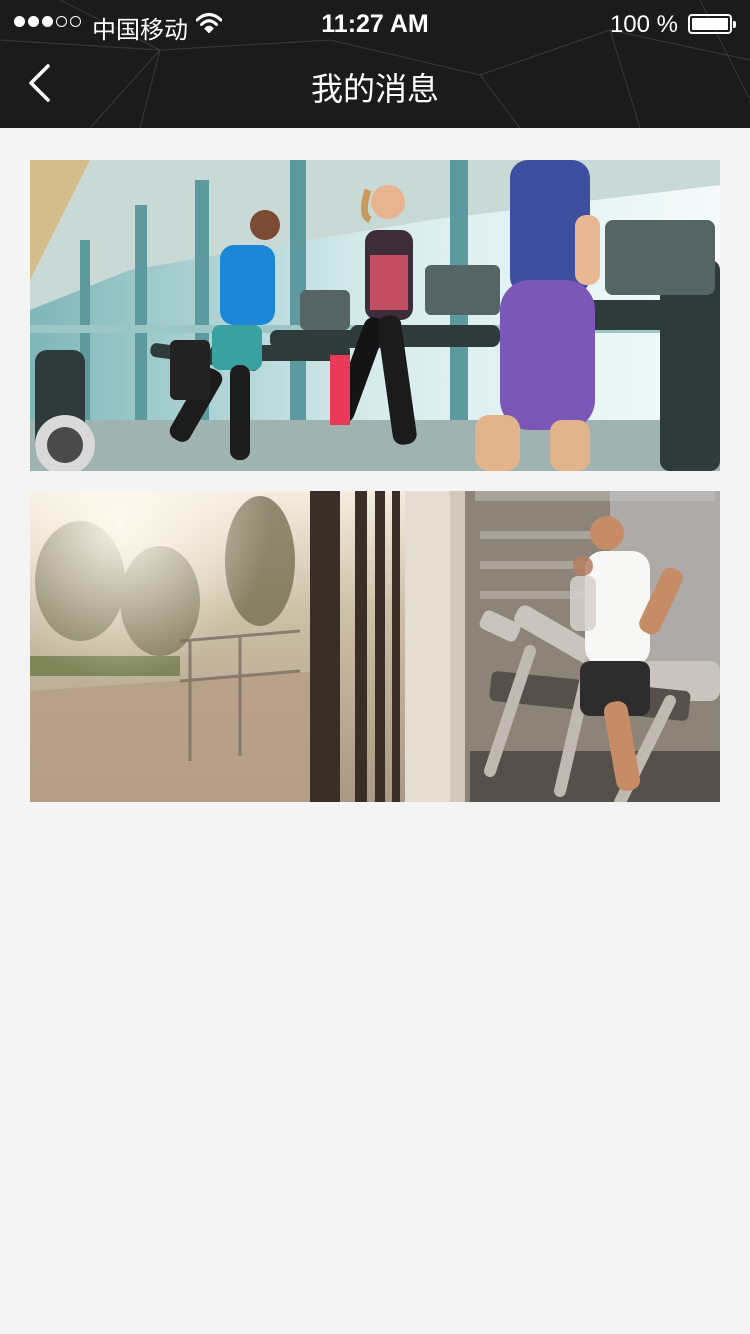 The width and height of the screenshot is (750, 1334). Describe the element at coordinates (712, 24) in the screenshot. I see `battery-icon` at that location.